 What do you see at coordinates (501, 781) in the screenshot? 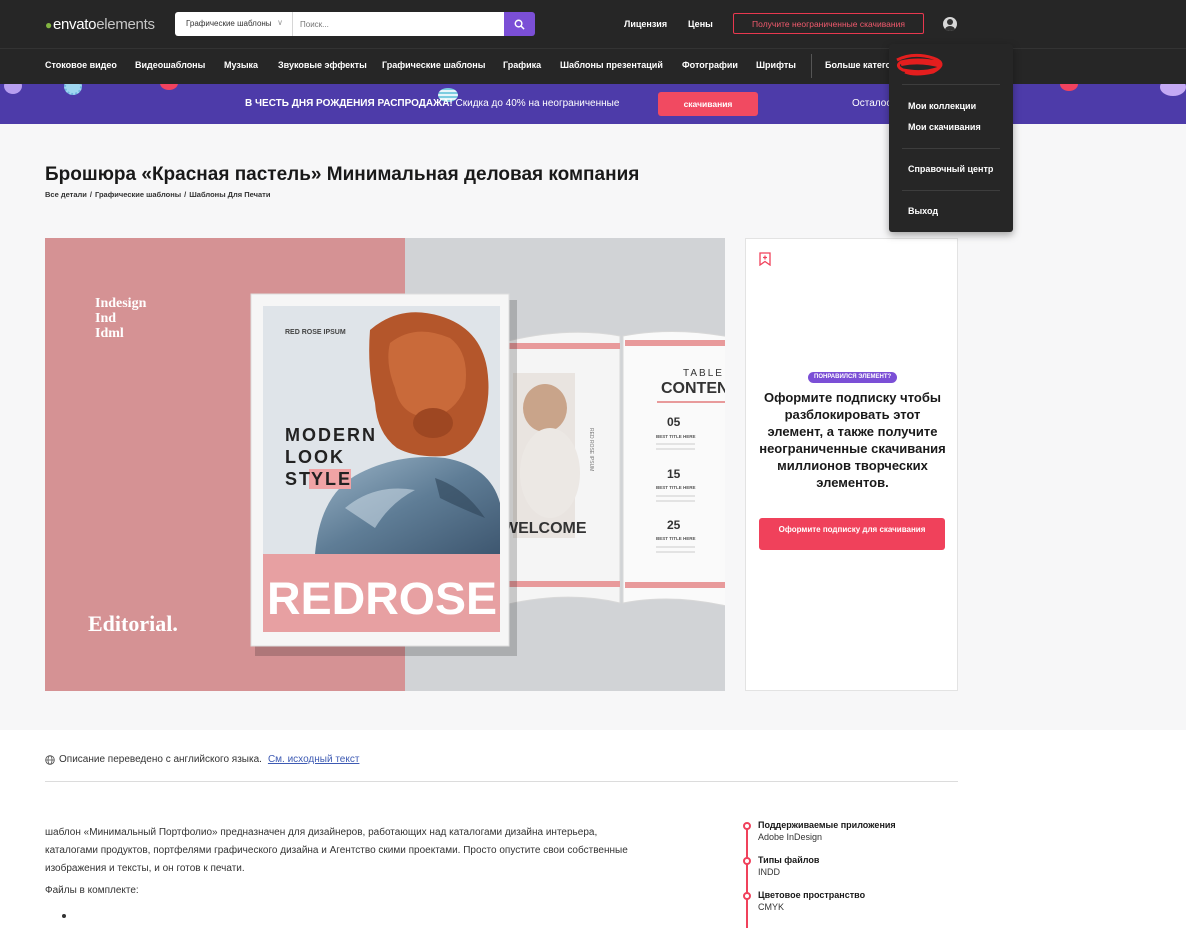
I see `section-divider` at bounding box center [501, 781].